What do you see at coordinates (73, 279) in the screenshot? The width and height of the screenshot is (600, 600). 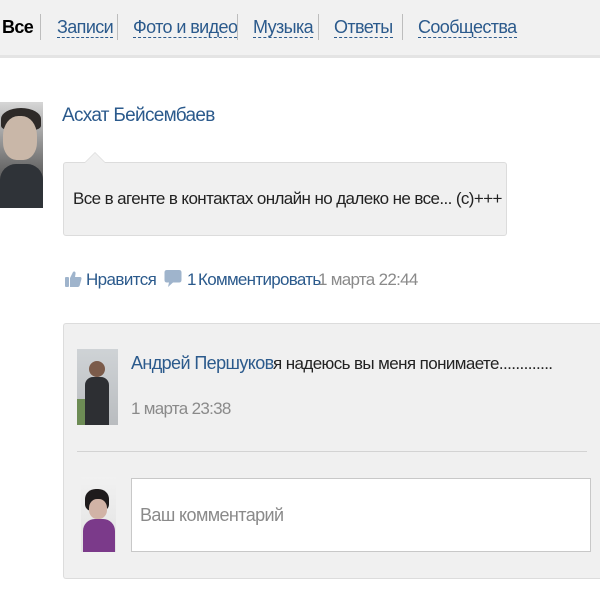 I see `thumbs-up-icon` at bounding box center [73, 279].